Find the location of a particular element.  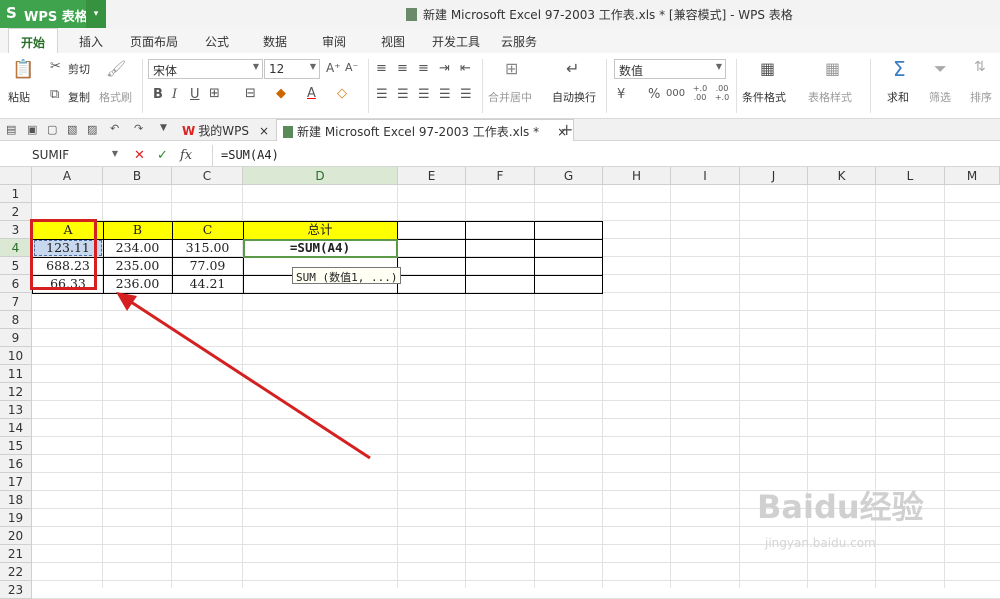

watermark-url: jingyan.baidu.com is located at coordinates (820, 543).